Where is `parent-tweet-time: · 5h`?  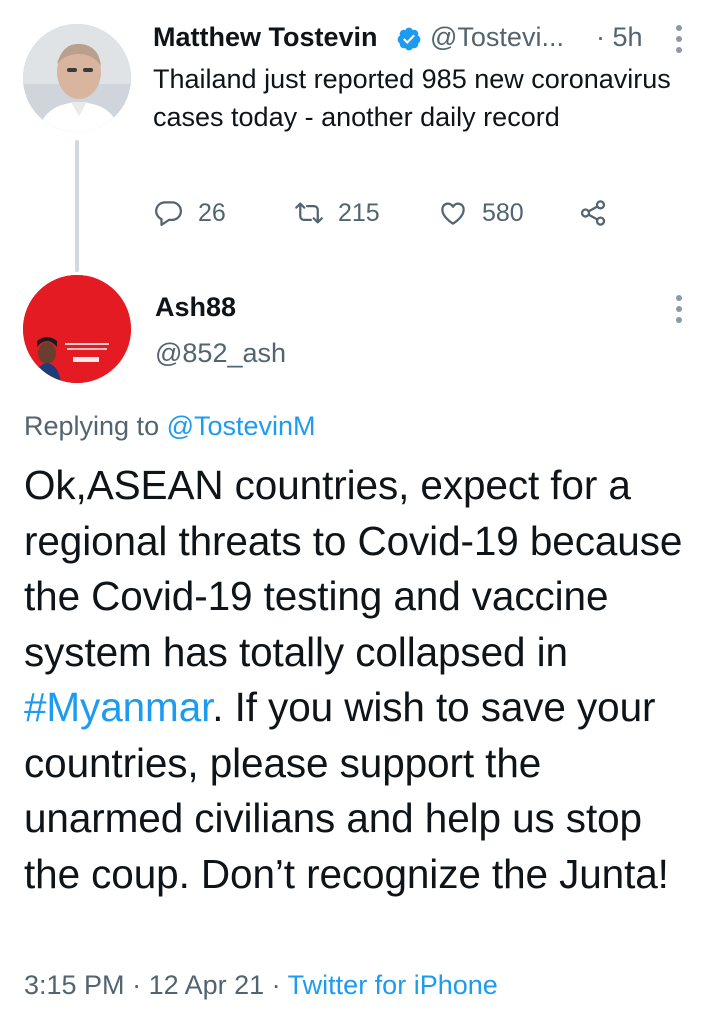 parent-tweet-time: · 5h is located at coordinates (619, 37).